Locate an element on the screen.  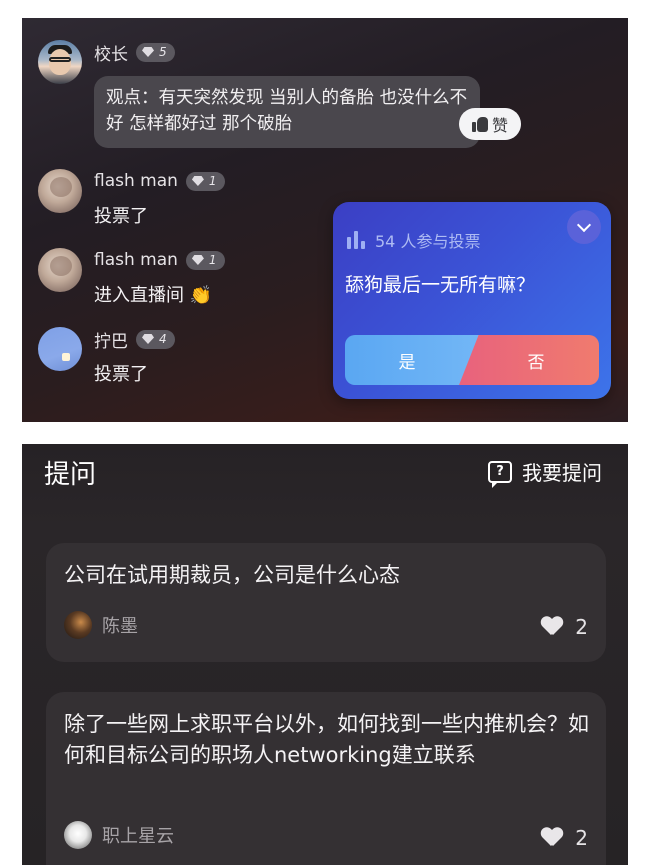
chat-message: 拧巴 4 投票了 is located at coordinates (178, 357).